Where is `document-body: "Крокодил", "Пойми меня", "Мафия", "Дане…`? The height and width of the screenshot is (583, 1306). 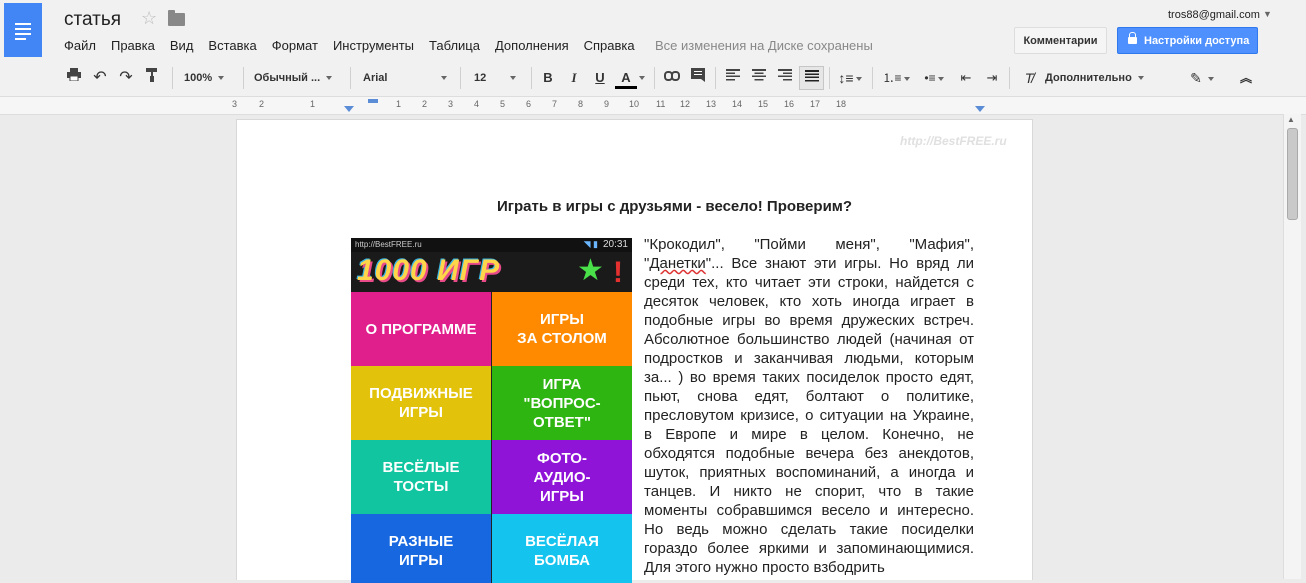
document-body: "Крокодил", "Пойми меня", "Мафия", "Дане… is located at coordinates (809, 406).